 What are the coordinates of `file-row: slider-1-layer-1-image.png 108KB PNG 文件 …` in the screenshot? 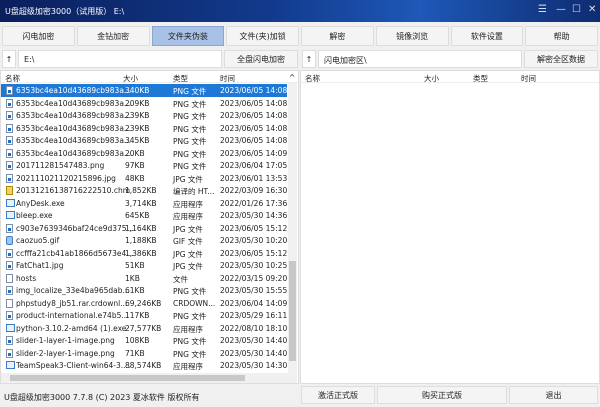 It's located at (144, 340).